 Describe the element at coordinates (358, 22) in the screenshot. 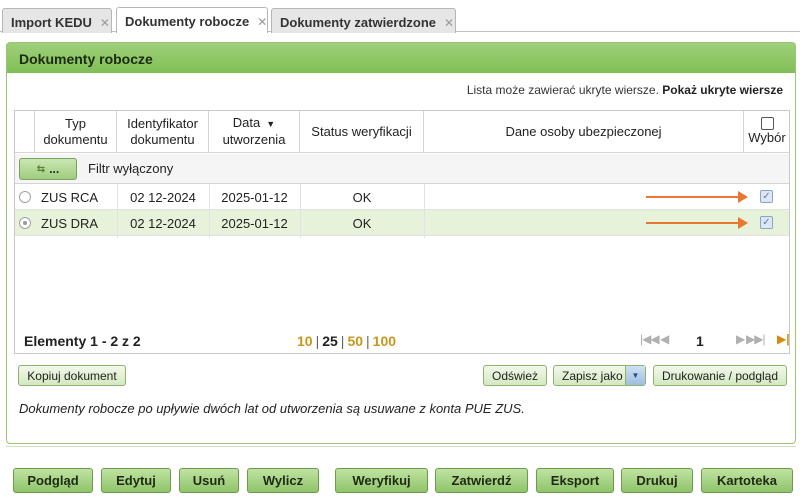

I see `tab-label: Dokumenty zatwierdzone` at that location.